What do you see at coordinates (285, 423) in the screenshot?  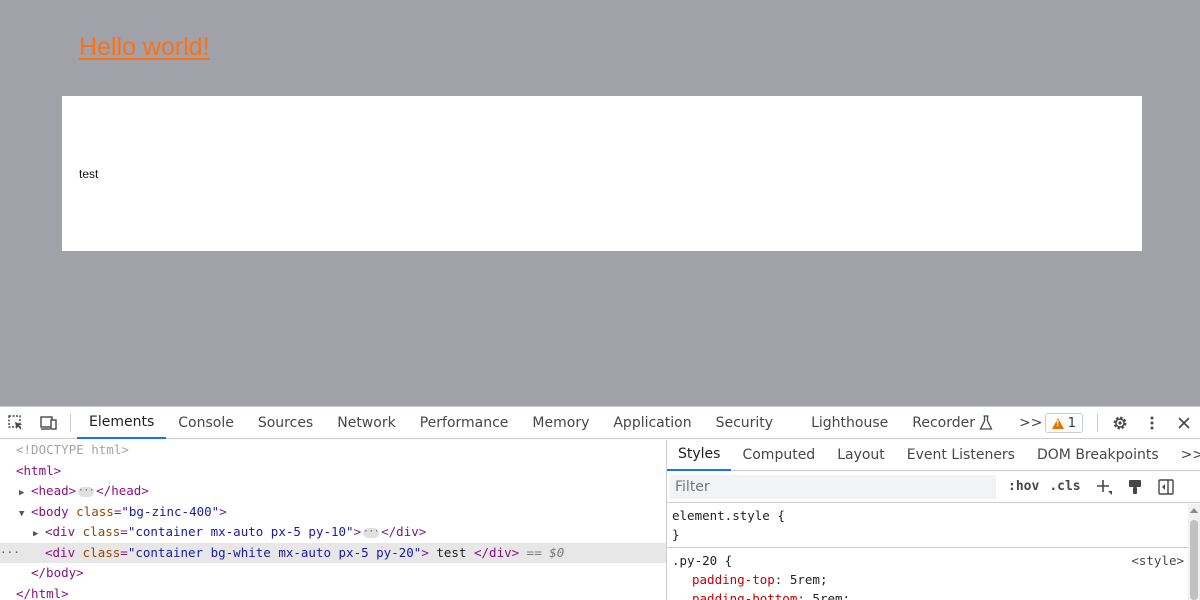 I see `tab-sources: Sources` at bounding box center [285, 423].